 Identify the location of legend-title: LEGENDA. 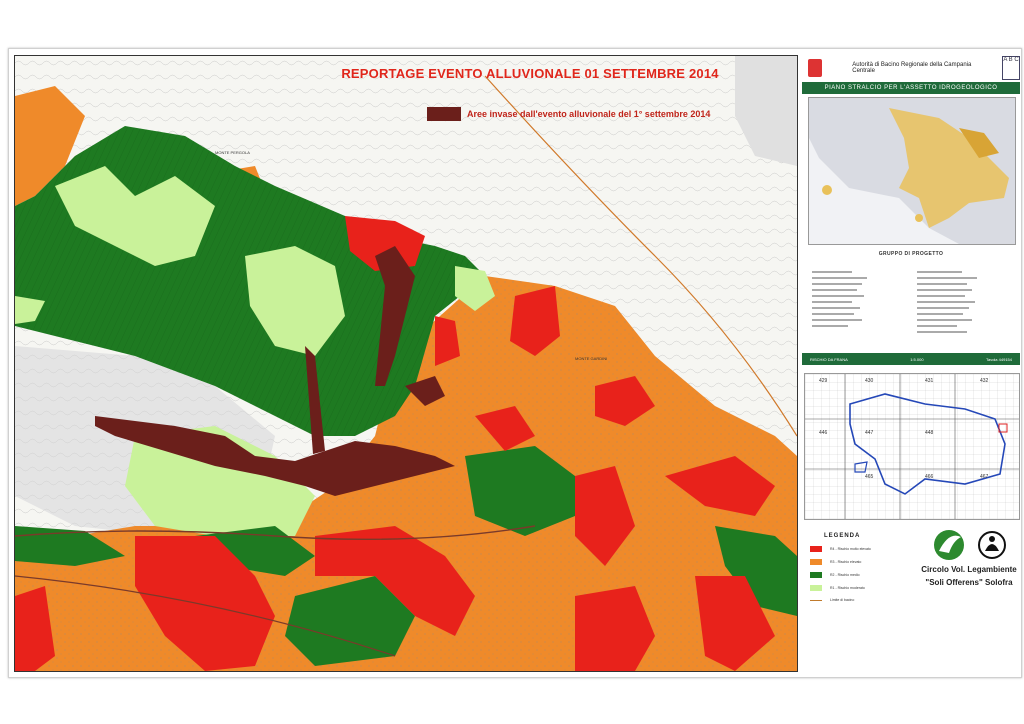
(842, 536).